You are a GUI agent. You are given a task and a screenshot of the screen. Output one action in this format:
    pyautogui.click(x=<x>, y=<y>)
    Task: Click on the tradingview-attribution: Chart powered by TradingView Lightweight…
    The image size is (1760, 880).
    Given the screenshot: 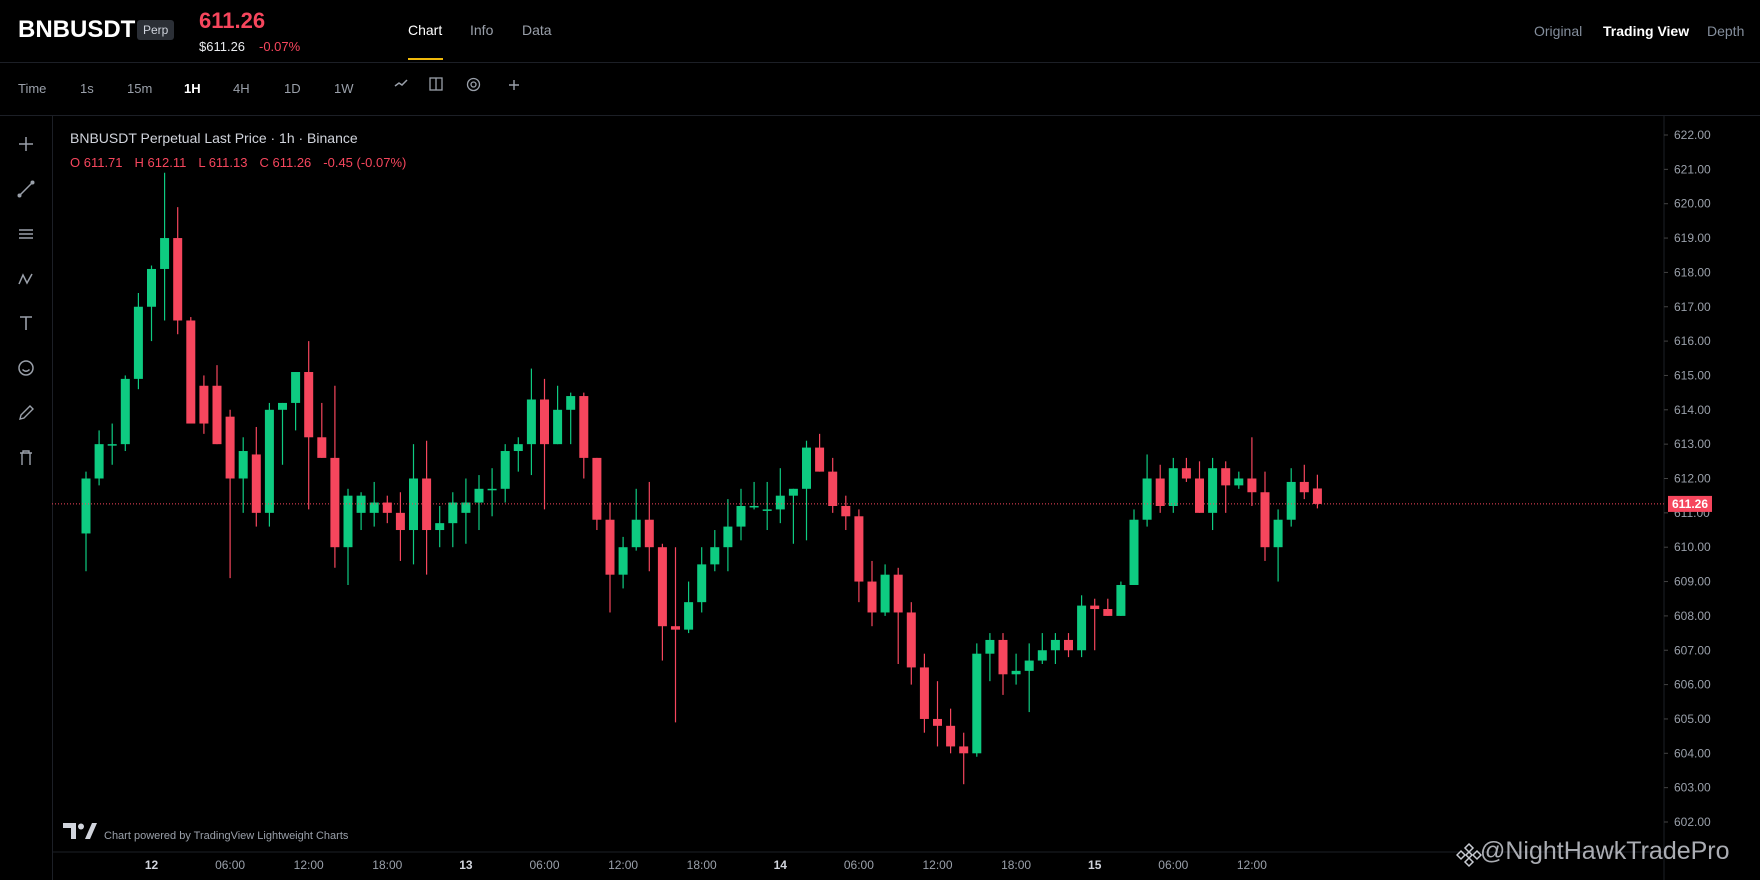 What is the action you would take?
    pyautogui.click(x=226, y=836)
    